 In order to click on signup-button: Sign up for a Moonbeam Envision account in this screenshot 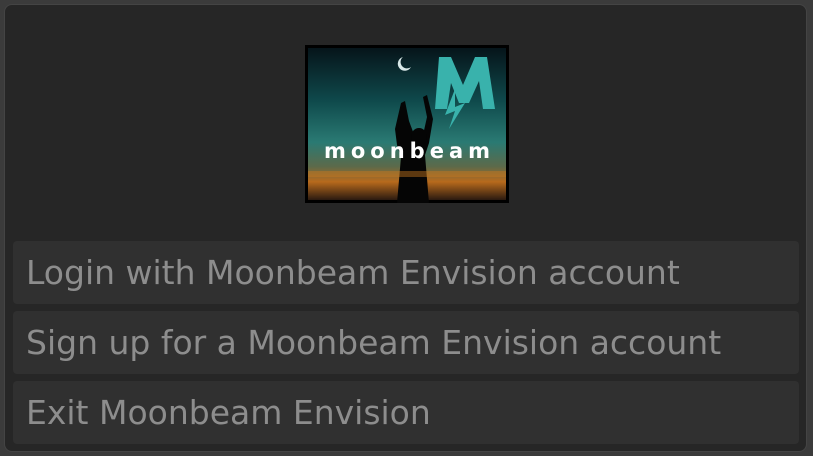, I will do `click(406, 342)`.